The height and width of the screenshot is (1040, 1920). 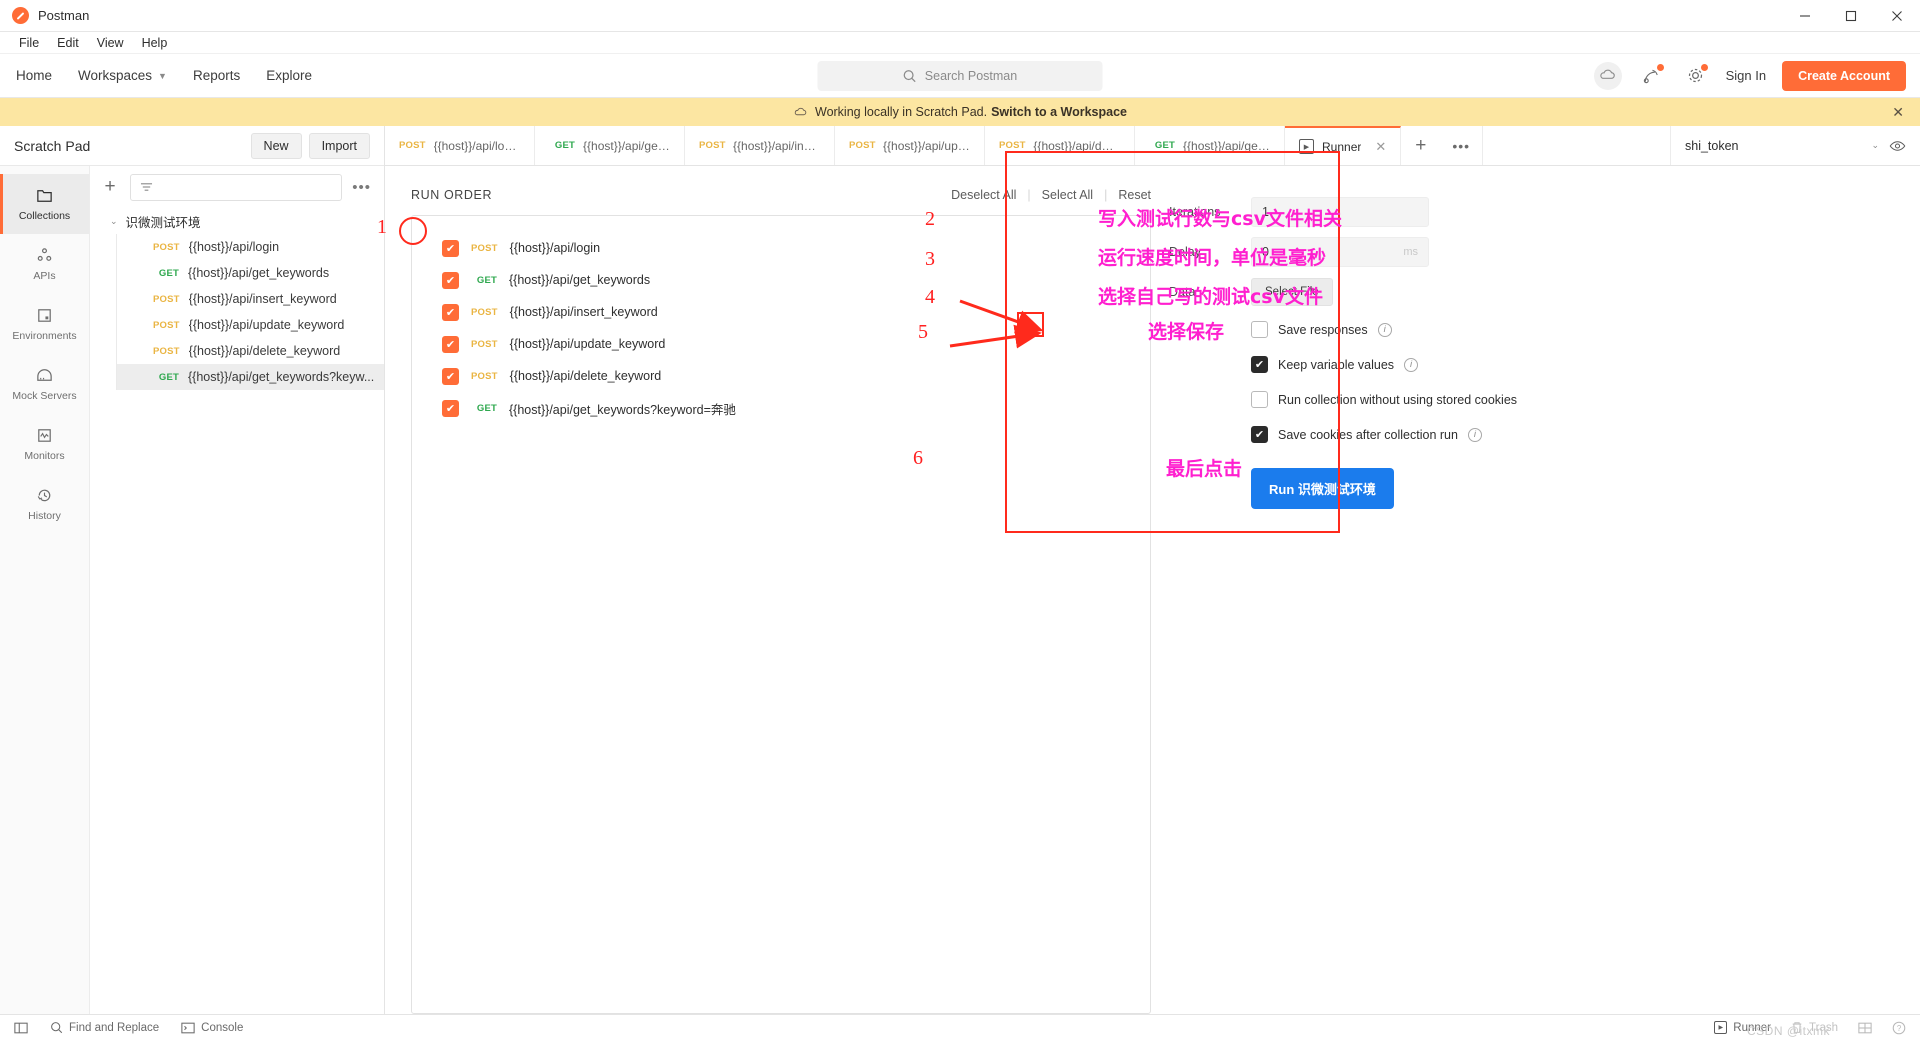 What do you see at coordinates (1259, 329) in the screenshot?
I see `save-responses-checkbox` at bounding box center [1259, 329].